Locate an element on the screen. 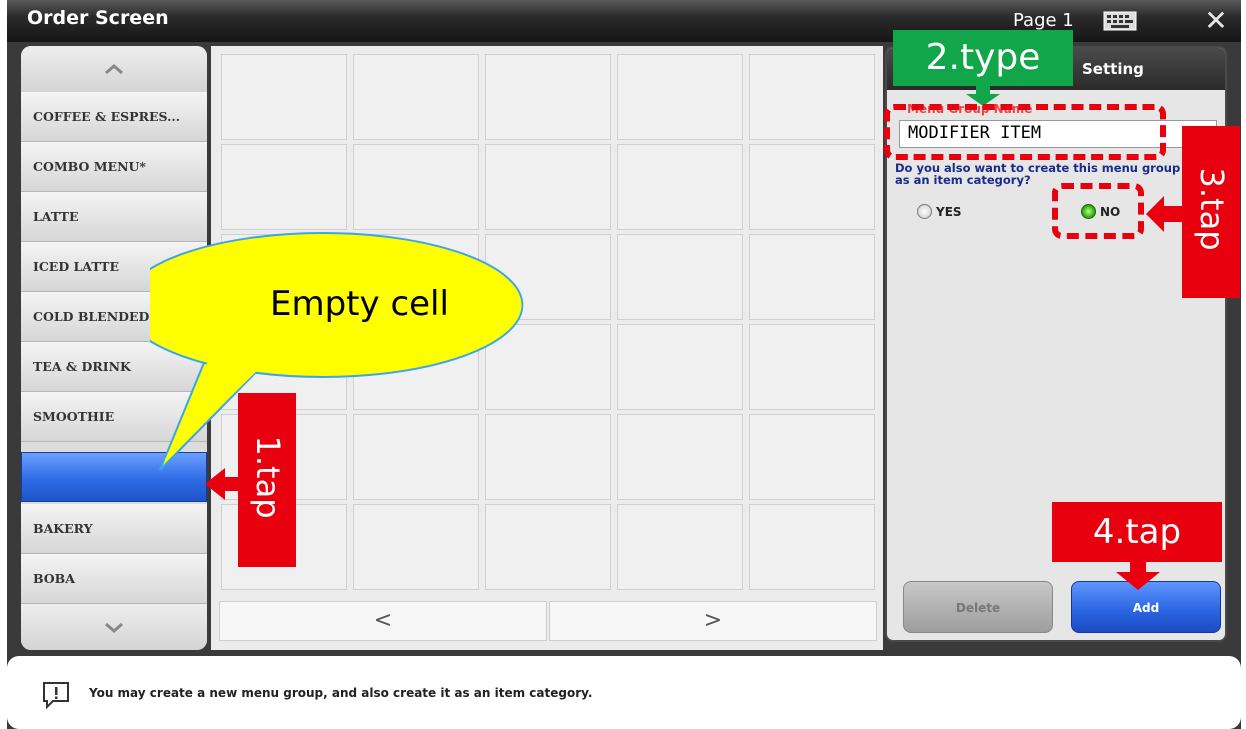 The image size is (1246, 729). step3-highlight is located at coordinates (1098, 211).